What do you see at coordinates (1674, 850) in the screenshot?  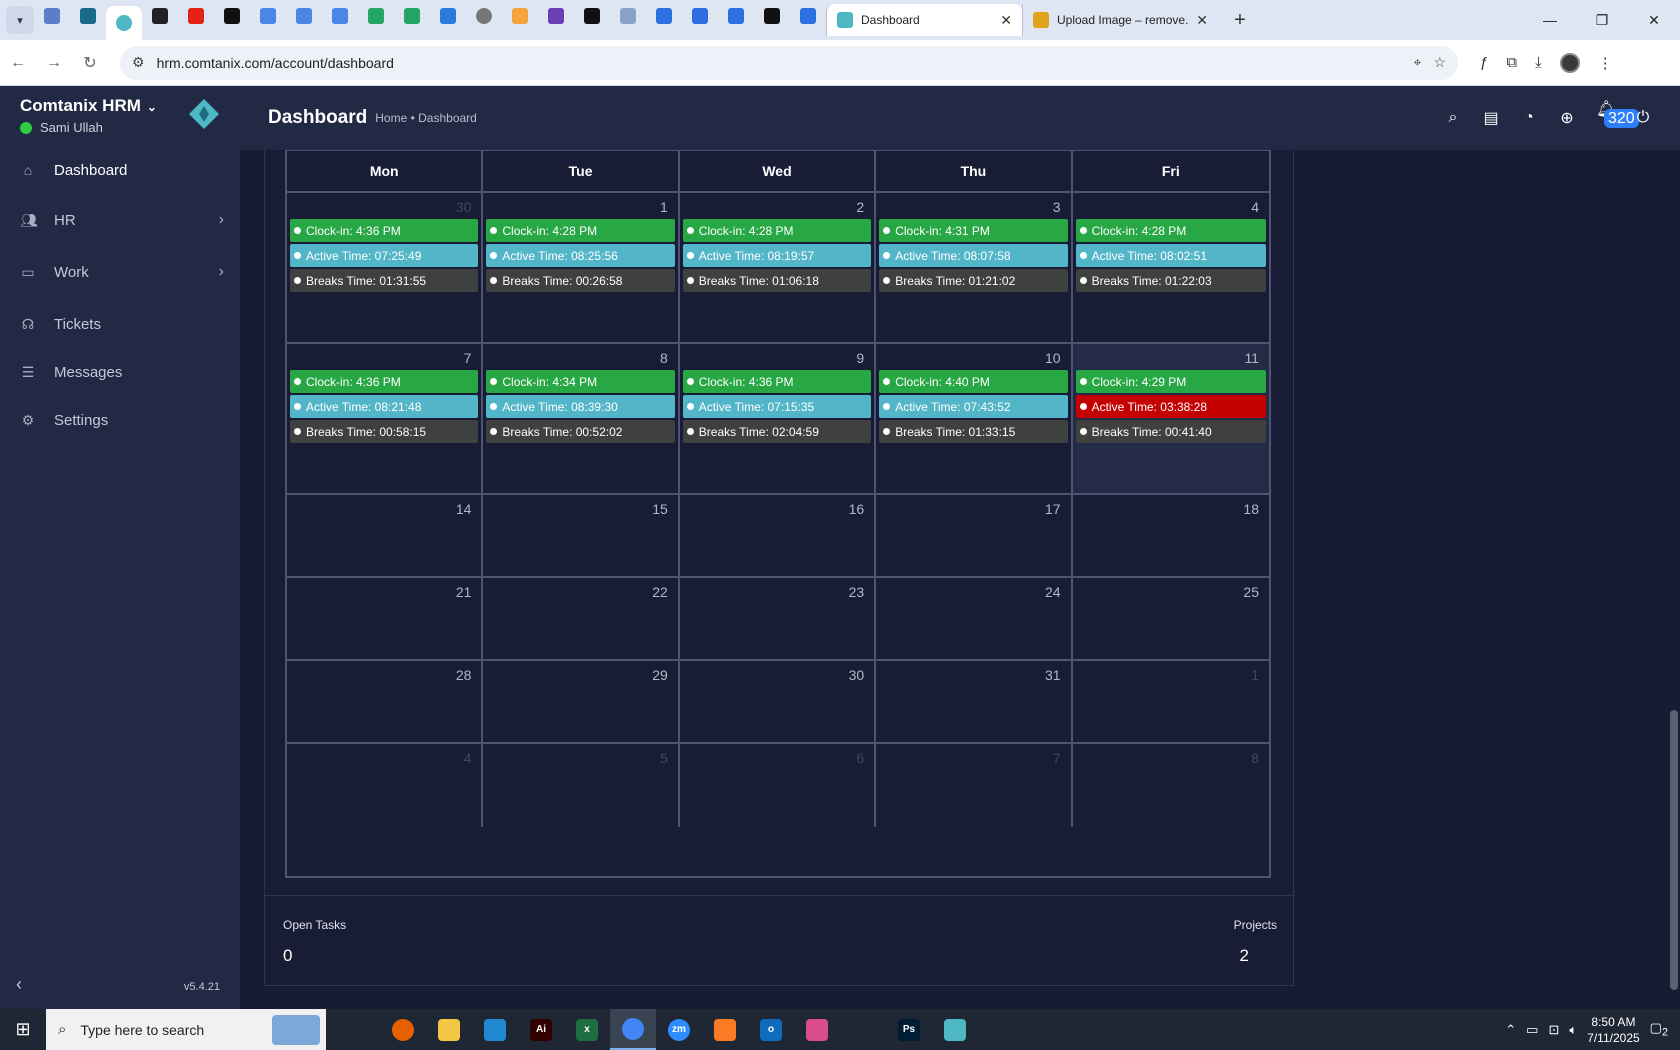 I see `page-scrollbar` at bounding box center [1674, 850].